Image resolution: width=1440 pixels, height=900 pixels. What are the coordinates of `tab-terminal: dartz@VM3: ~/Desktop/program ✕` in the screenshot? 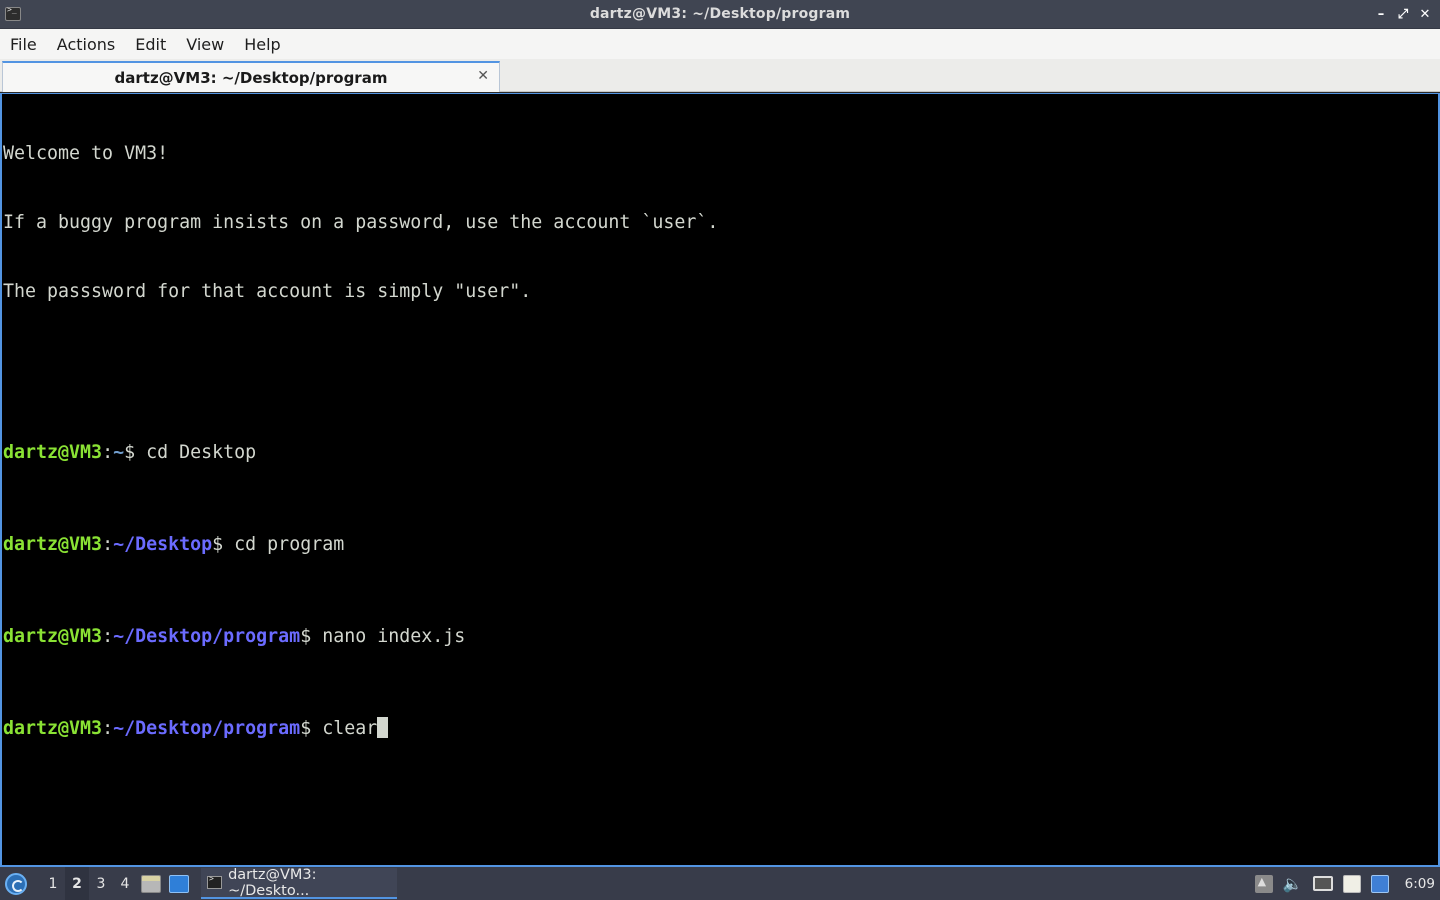 It's located at (251, 76).